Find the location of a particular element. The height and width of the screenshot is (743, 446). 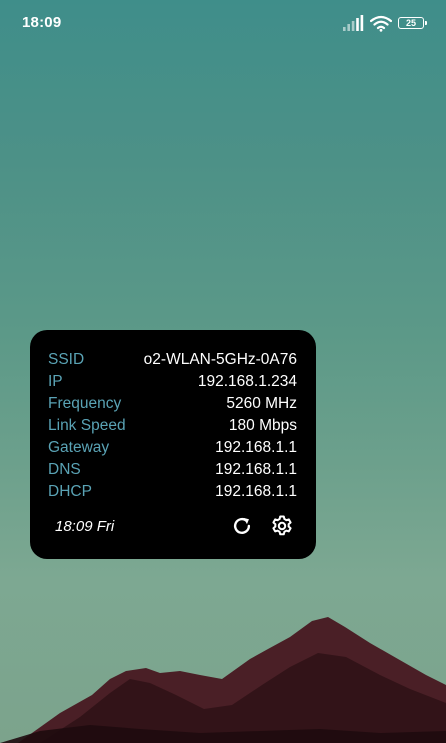

row-ssid: SSID o2-WLAN-5GHz-0A76 is located at coordinates (172, 360).